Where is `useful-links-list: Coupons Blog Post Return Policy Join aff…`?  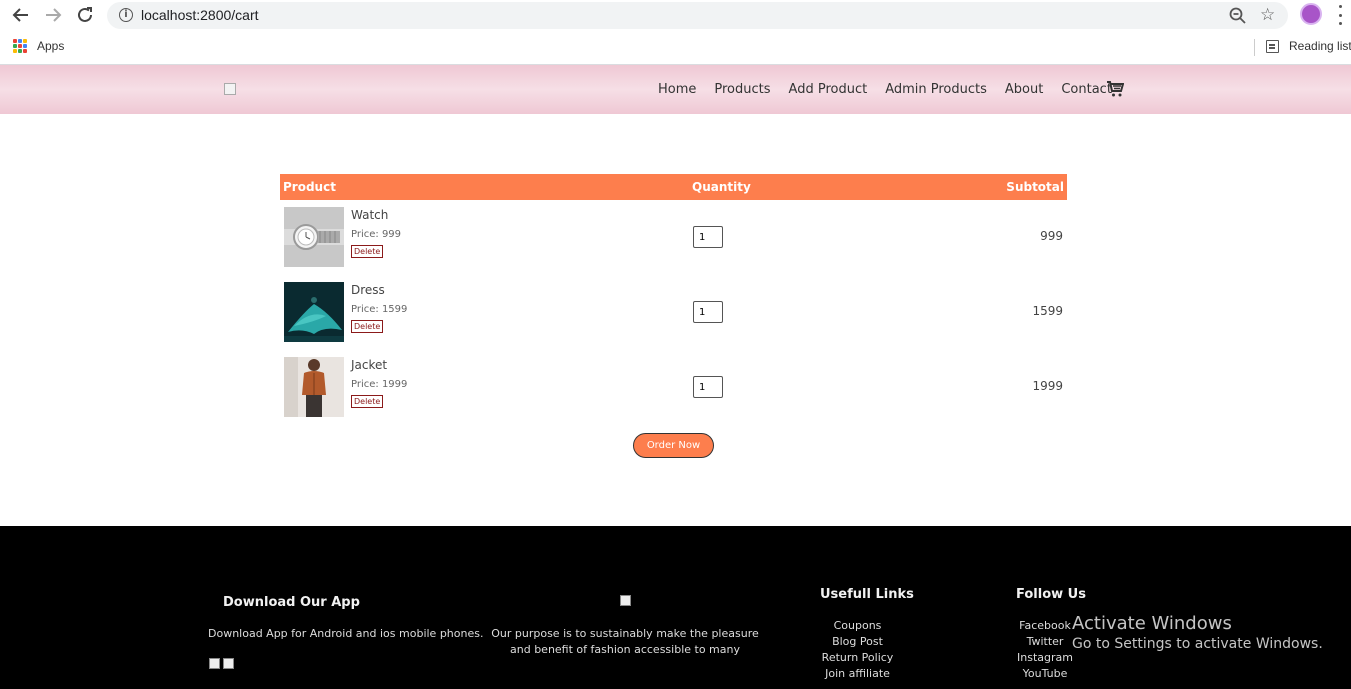
useful-links-list: Coupons Blog Post Return Policy Join aff… is located at coordinates (857, 650).